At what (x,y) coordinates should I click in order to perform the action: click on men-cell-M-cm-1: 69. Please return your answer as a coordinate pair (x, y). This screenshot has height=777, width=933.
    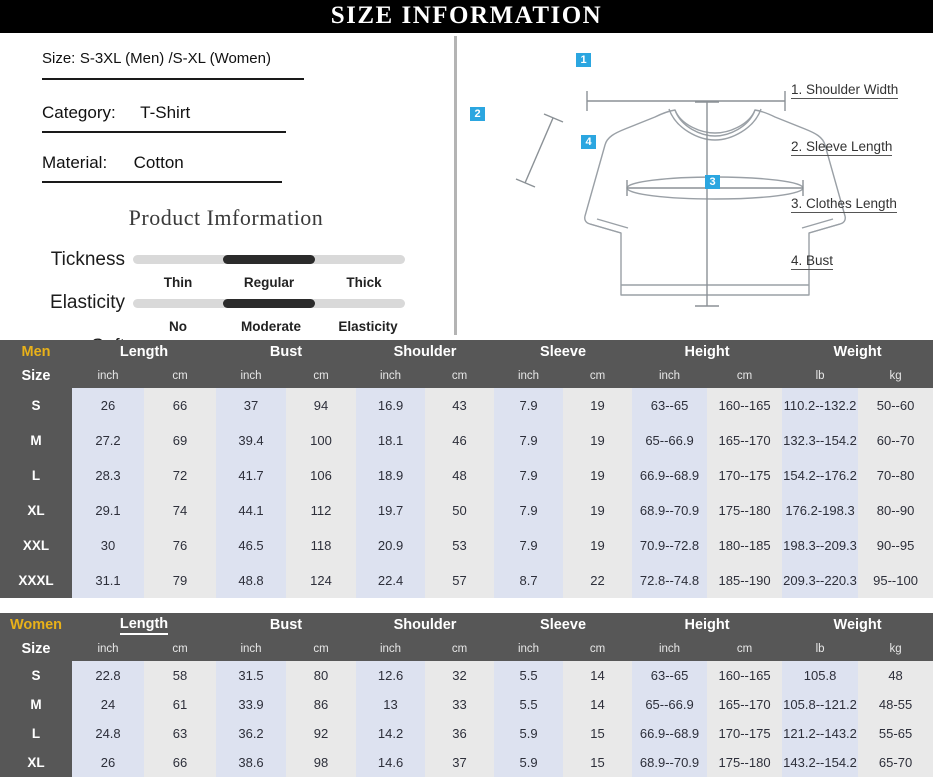
    Looking at the image, I should click on (180, 440).